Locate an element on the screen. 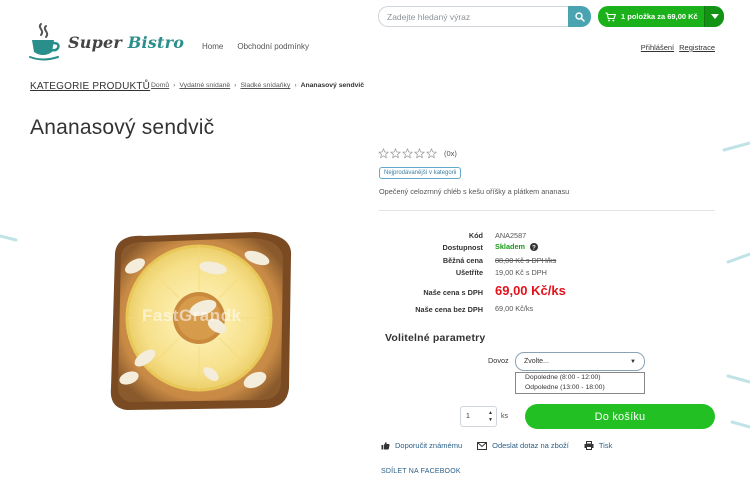  printer-icon is located at coordinates (589, 445).